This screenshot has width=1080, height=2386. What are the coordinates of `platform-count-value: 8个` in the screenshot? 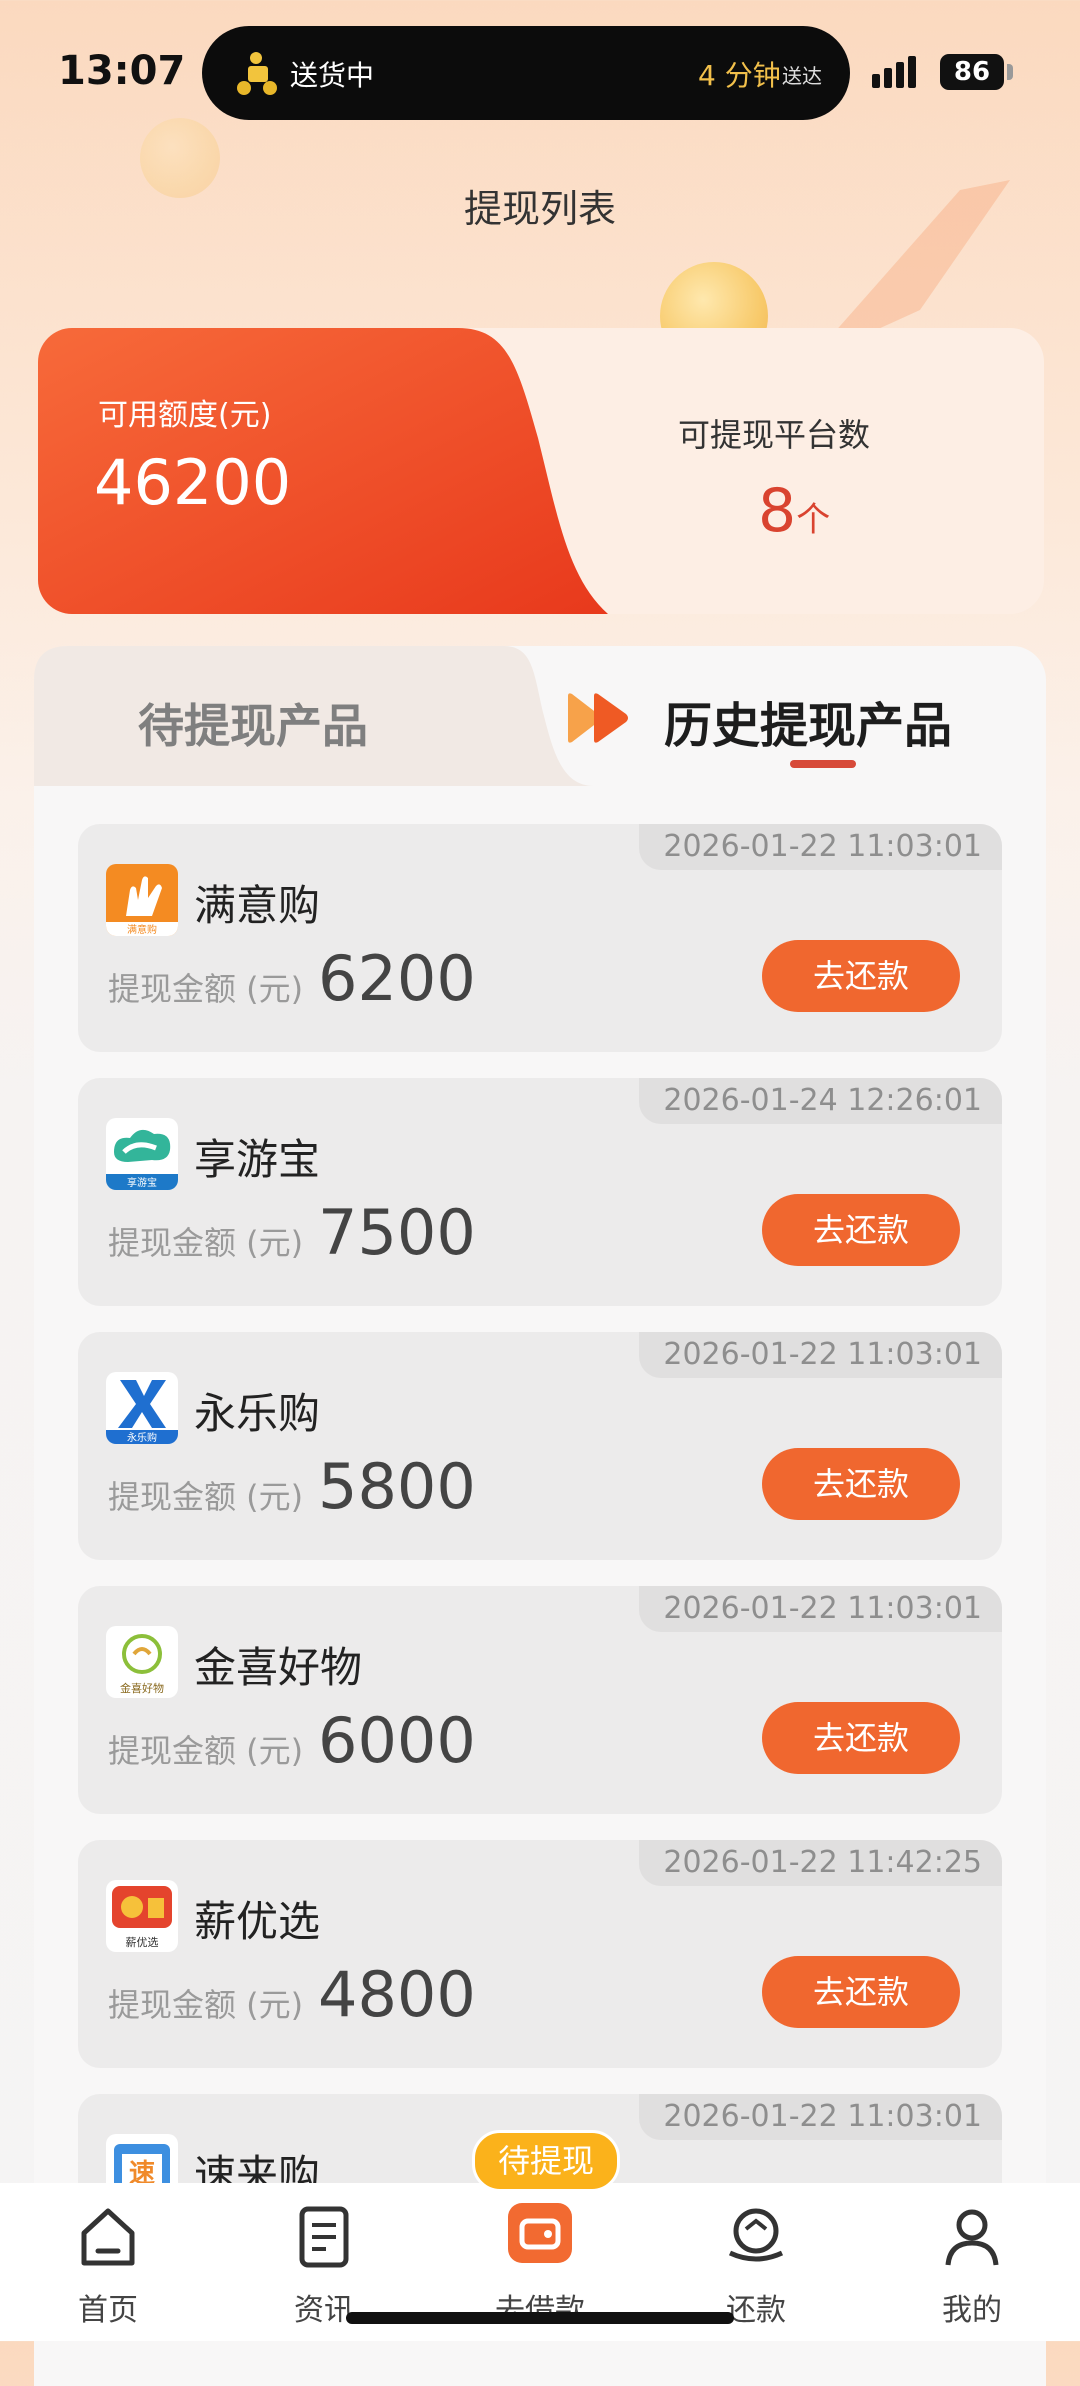 It's located at (794, 511).